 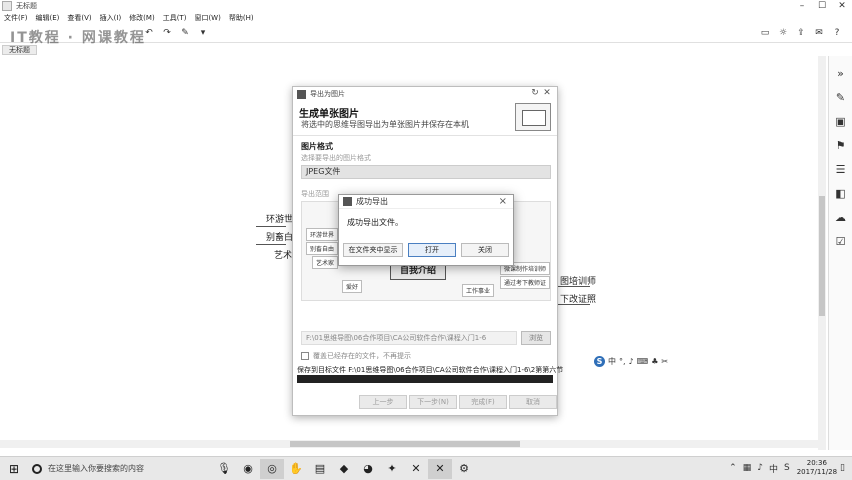 What do you see at coordinates (373, 250) in the screenshot?
I see `show-in-folder-button: 在文件夹中显示` at bounding box center [373, 250].